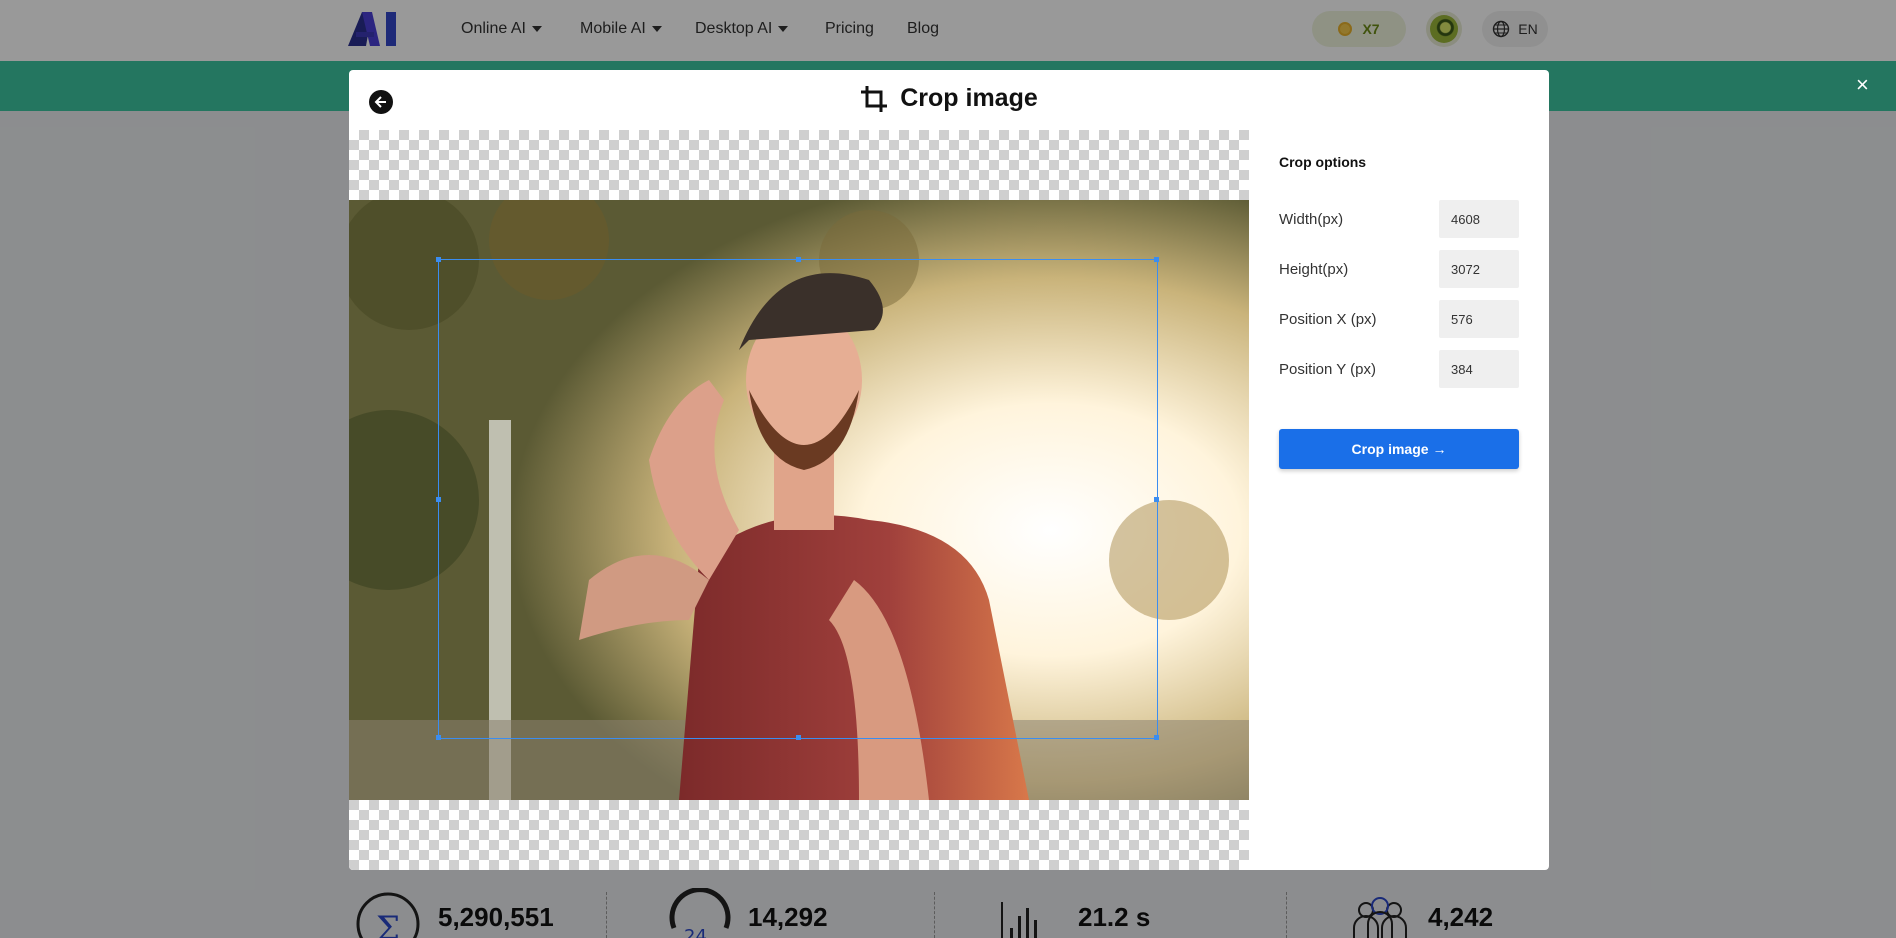 This screenshot has width=1896, height=938. I want to click on position-y-input, so click(1479, 369).